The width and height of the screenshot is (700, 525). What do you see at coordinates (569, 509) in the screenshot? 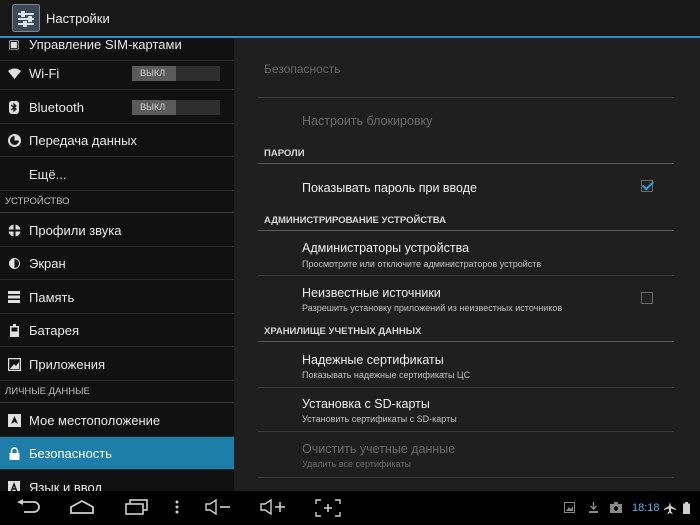
I see `gallery-notification-icon` at bounding box center [569, 509].